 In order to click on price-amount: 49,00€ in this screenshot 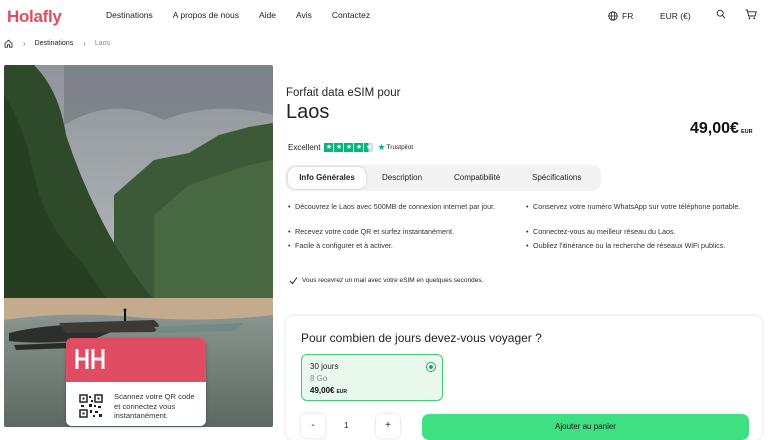, I will do `click(714, 128)`.